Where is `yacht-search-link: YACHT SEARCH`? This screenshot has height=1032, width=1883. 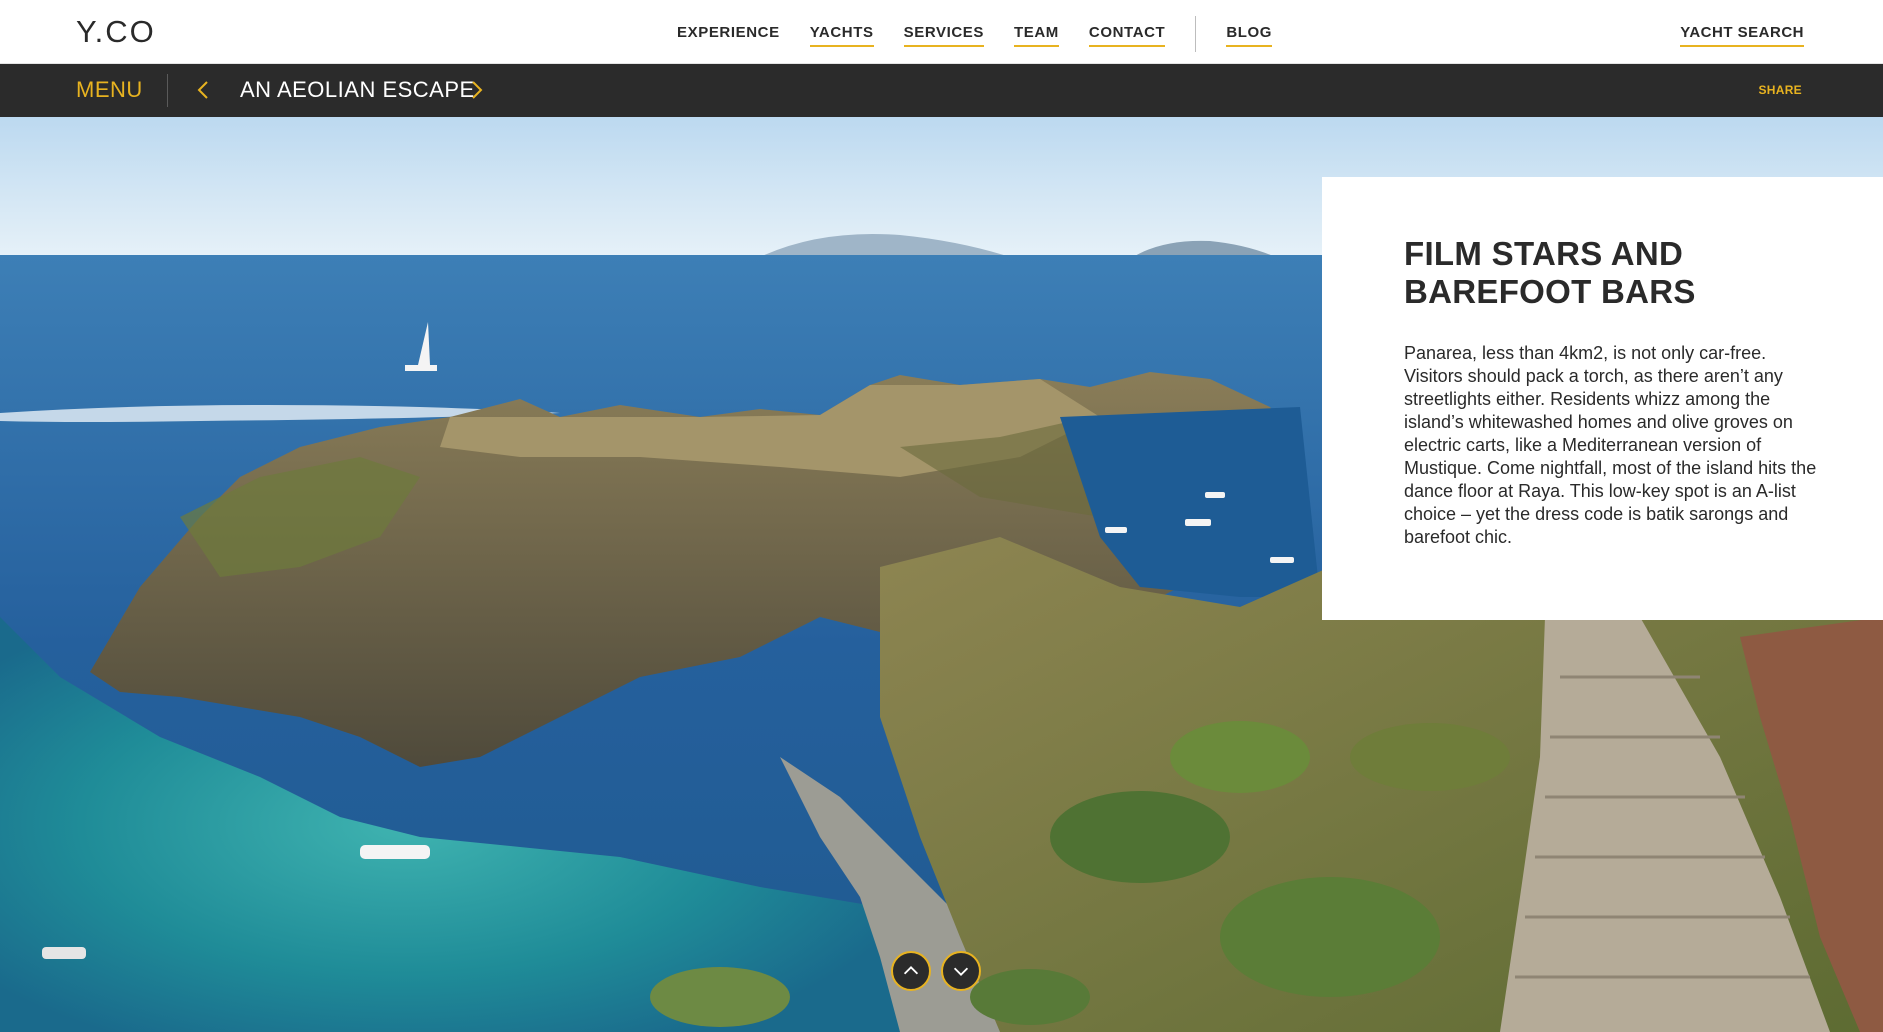 yacht-search-link: YACHT SEARCH is located at coordinates (1742, 35).